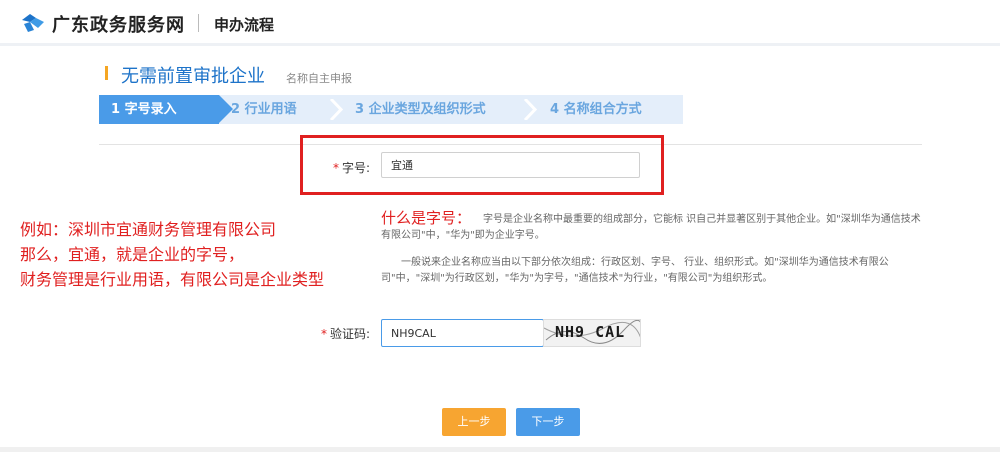 The width and height of the screenshot is (1000, 452). What do you see at coordinates (132, 254) in the screenshot?
I see `annotation-line-2: 那么，宜通，就是企业的字号，` at bounding box center [132, 254].